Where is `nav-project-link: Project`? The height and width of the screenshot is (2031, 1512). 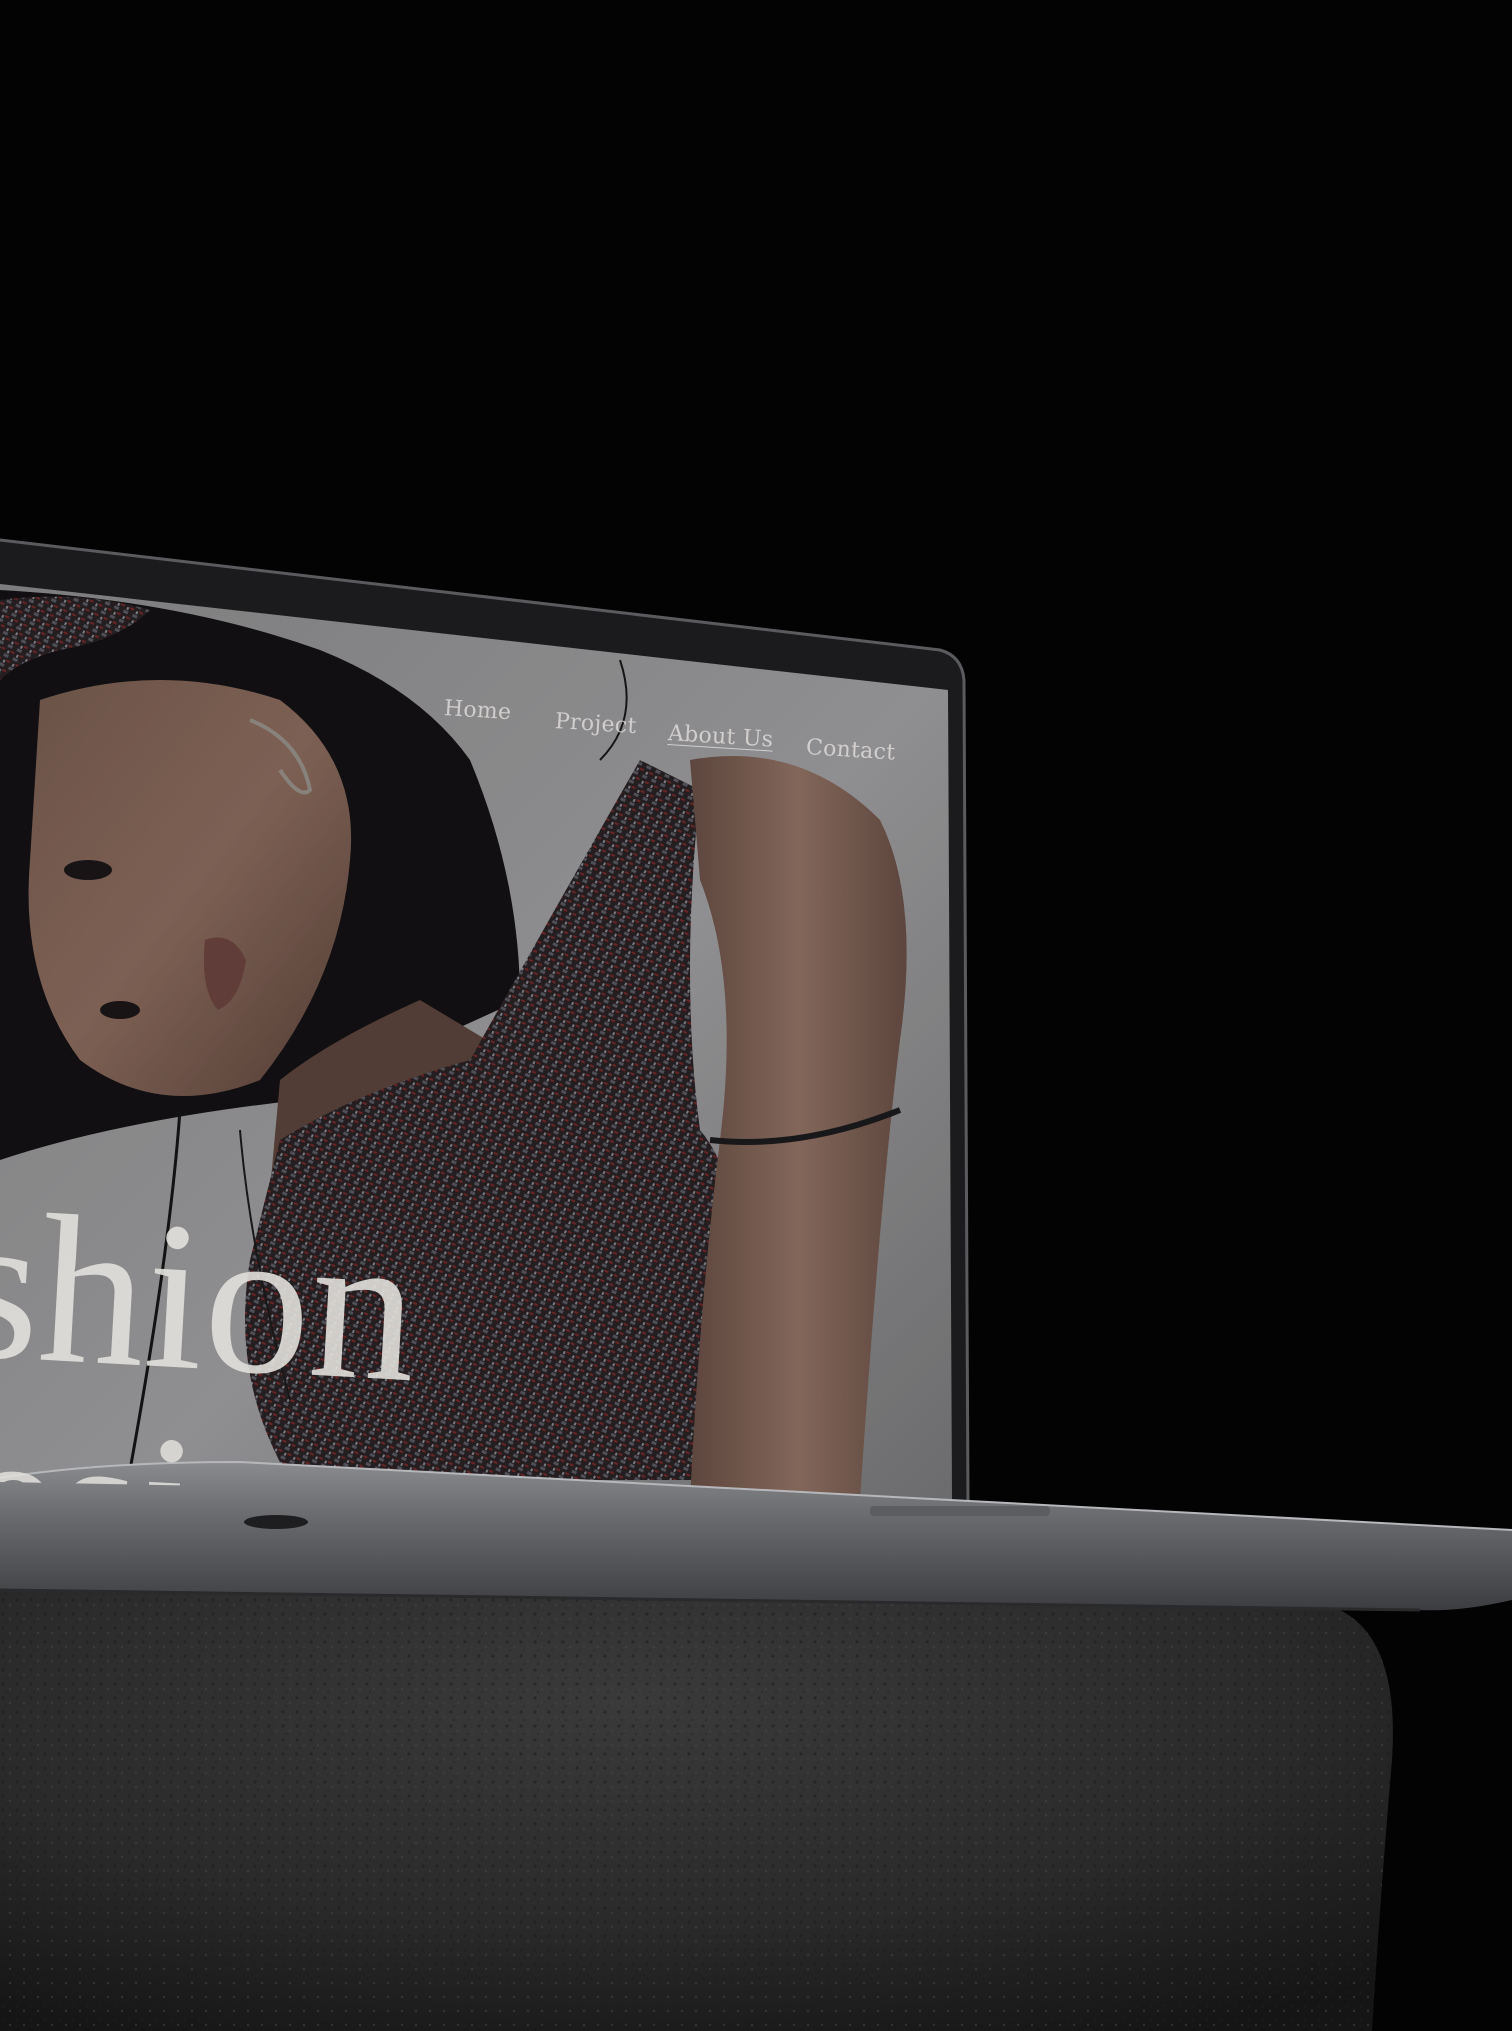
nav-project-link: Project is located at coordinates (595, 724).